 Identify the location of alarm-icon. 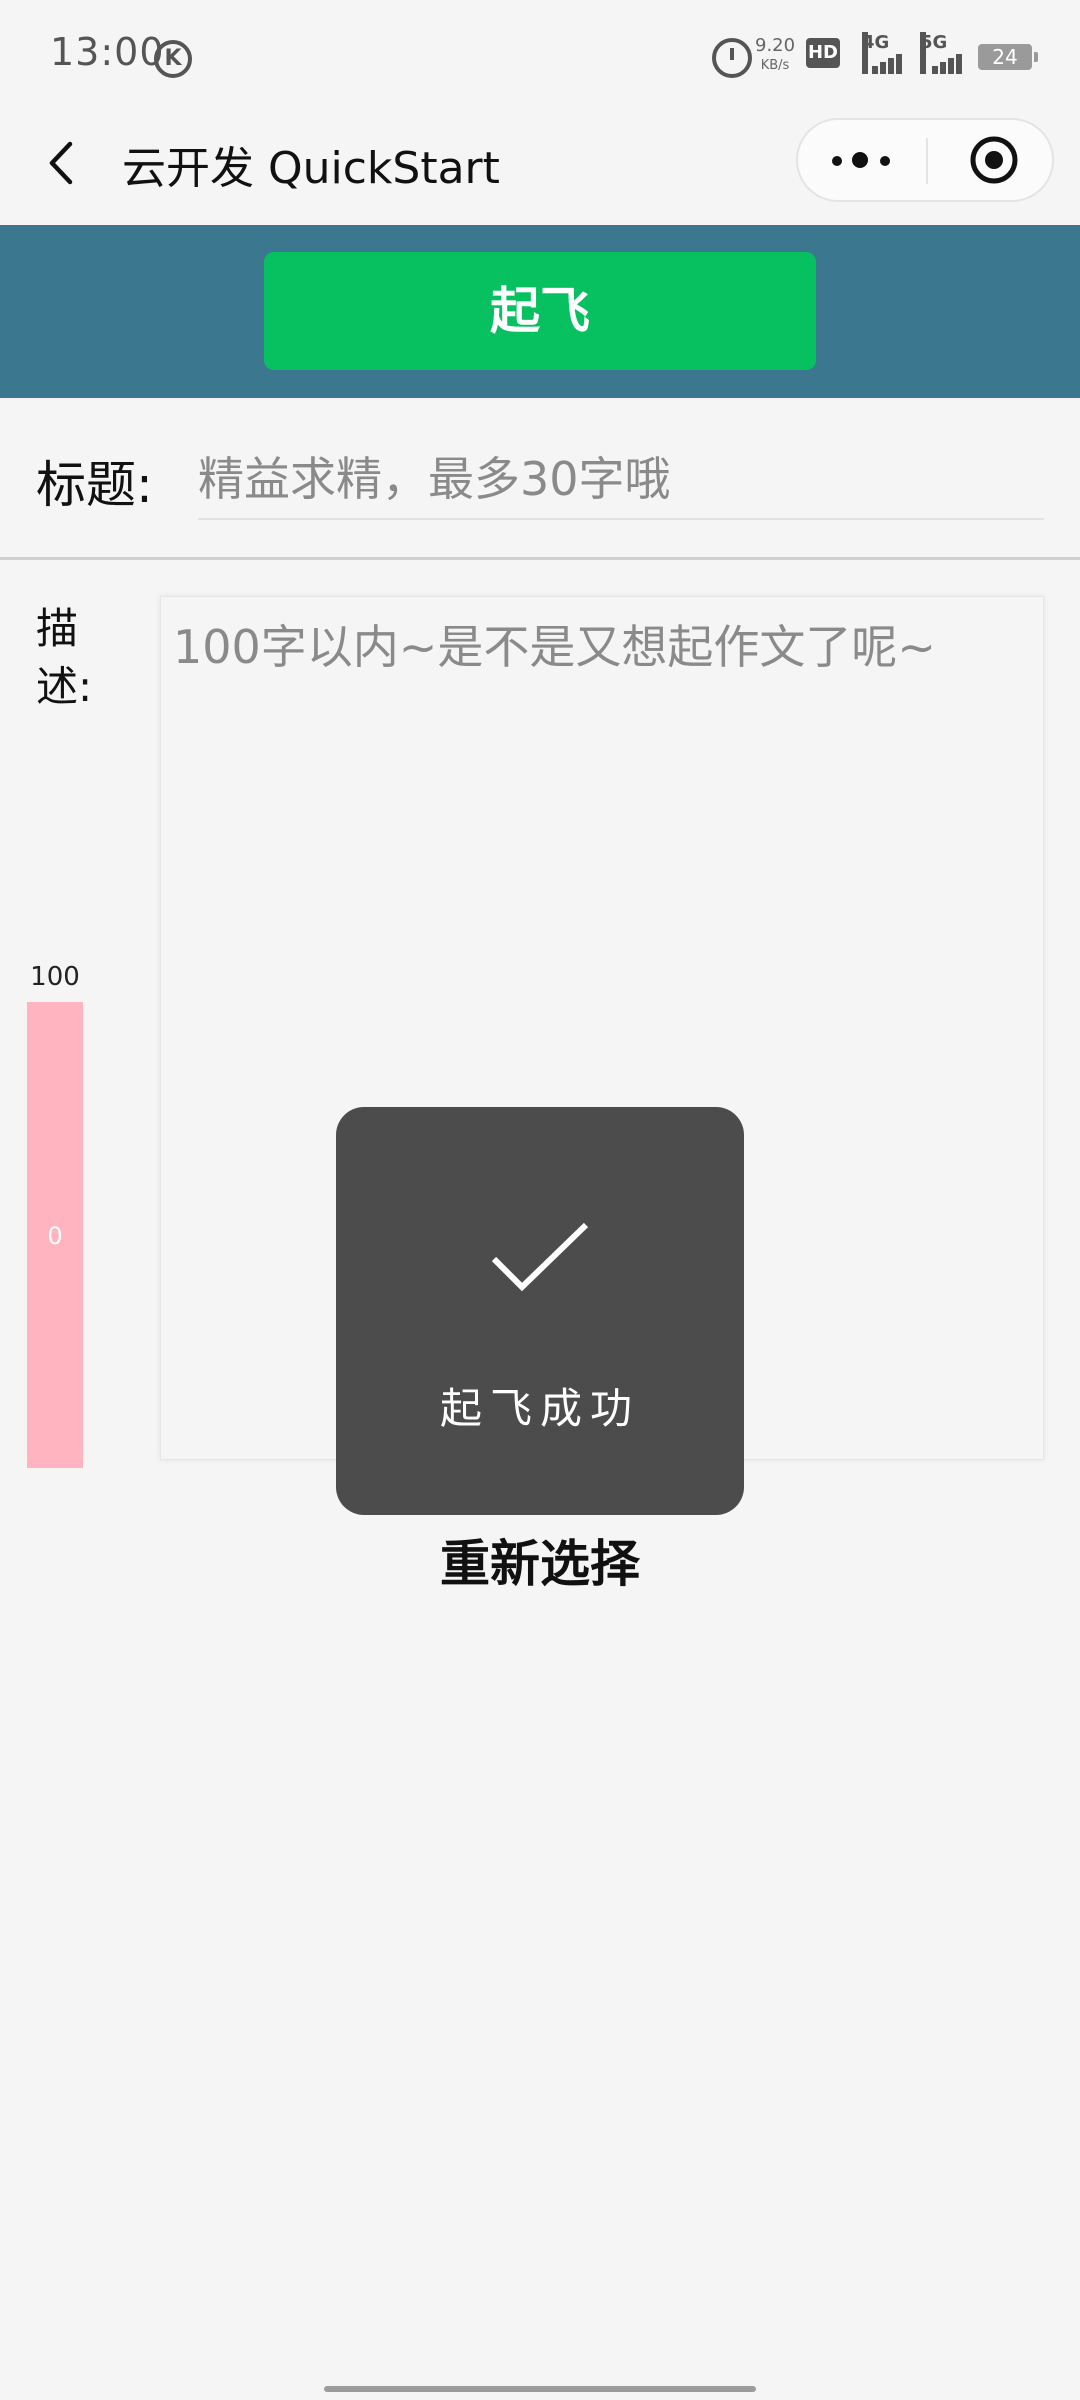
(732, 58).